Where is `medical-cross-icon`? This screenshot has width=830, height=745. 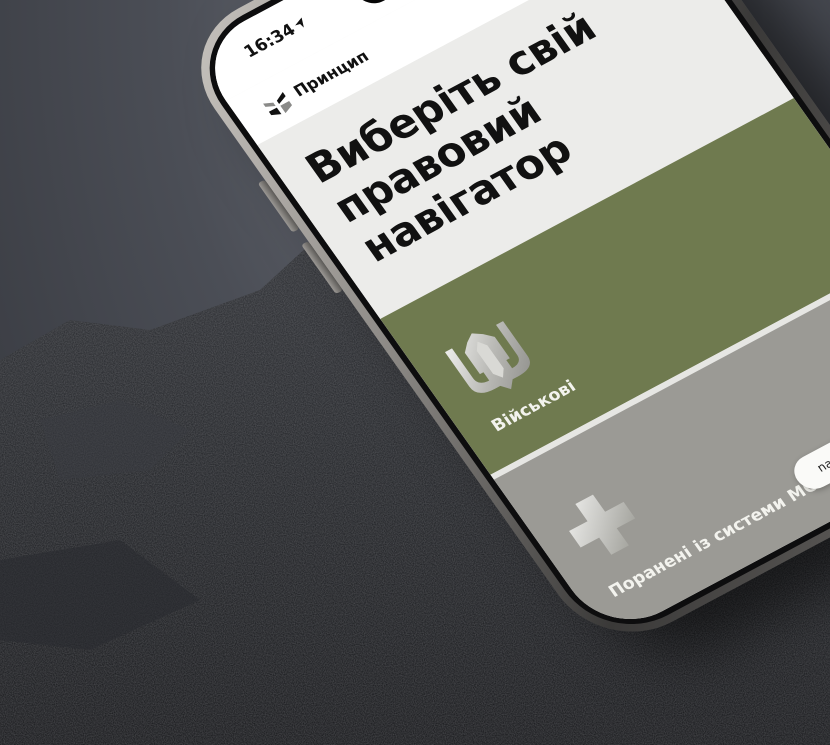 medical-cross-icon is located at coordinates (602, 524).